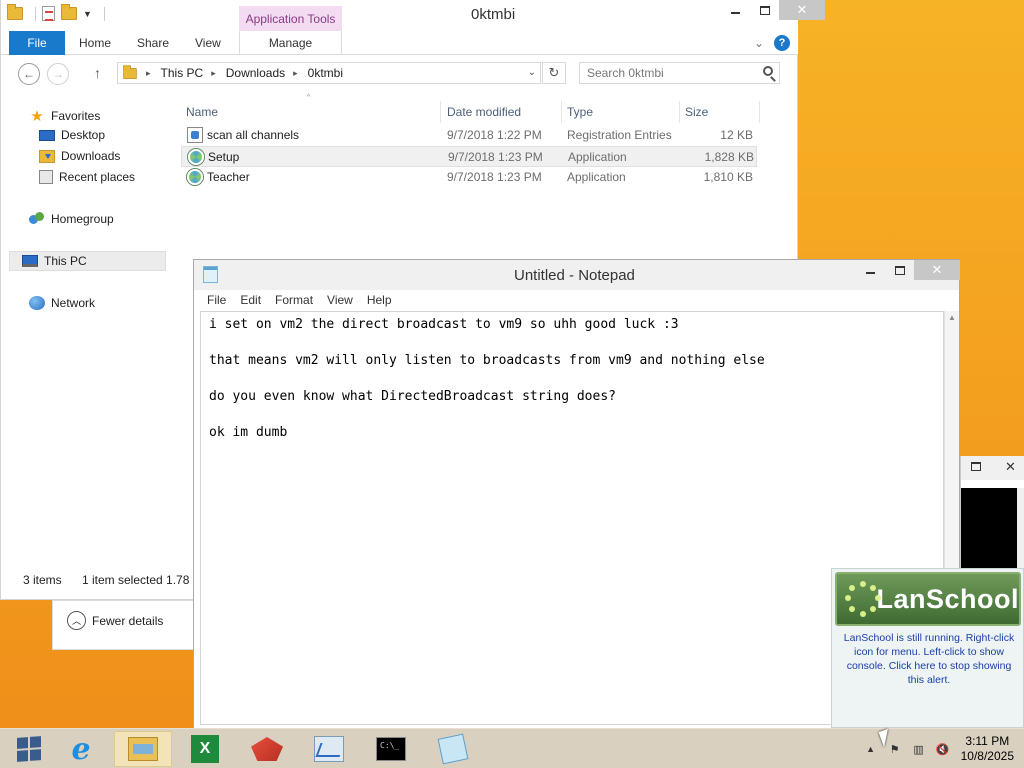 The height and width of the screenshot is (768, 1024). I want to click on tab-file: File, so click(37, 43).